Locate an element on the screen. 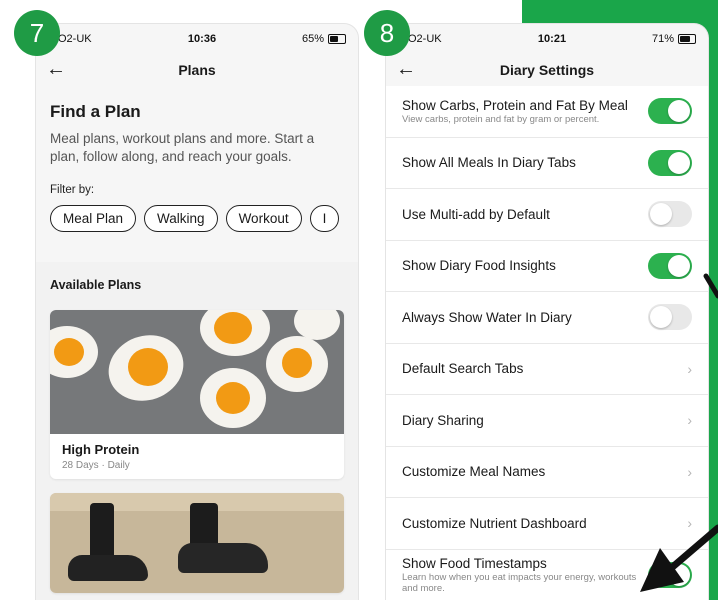 The height and width of the screenshot is (600, 718). page-title: Diary Settings is located at coordinates (547, 70).